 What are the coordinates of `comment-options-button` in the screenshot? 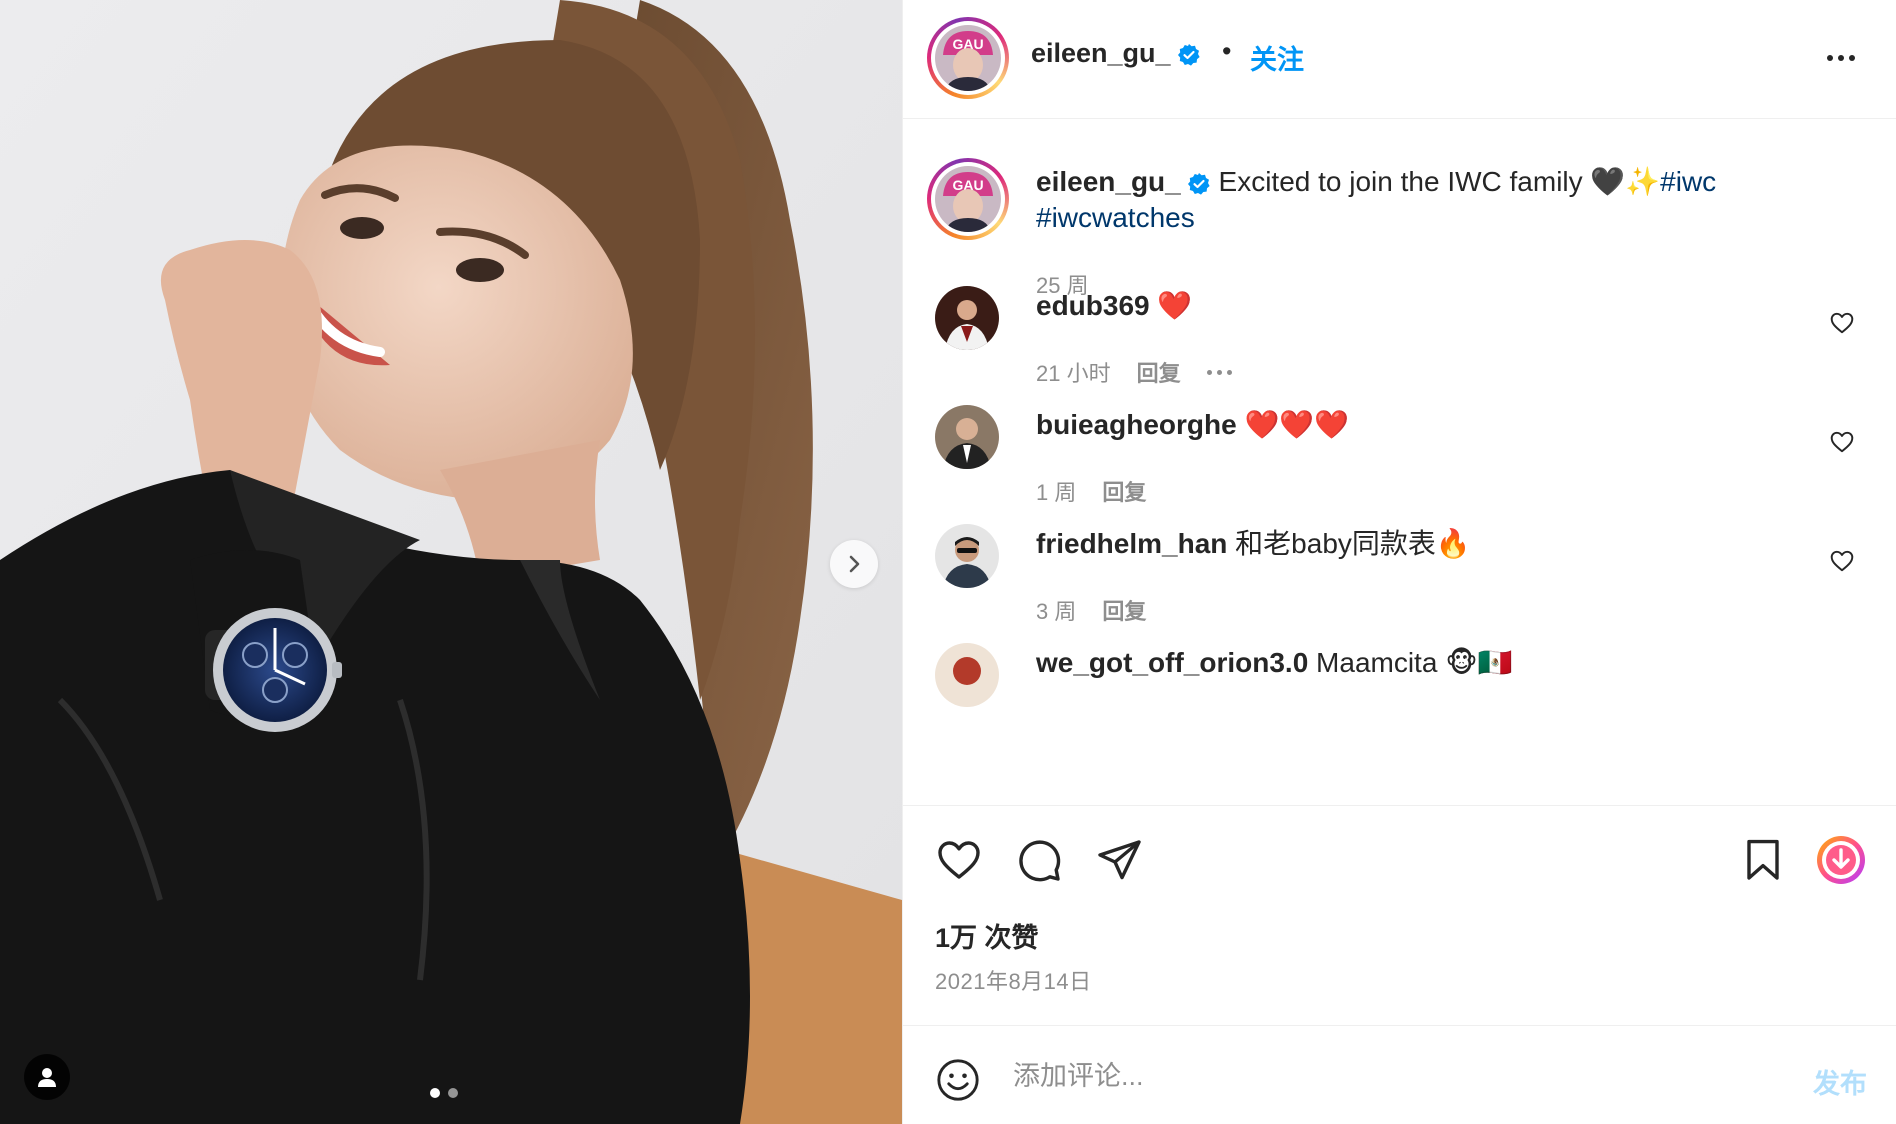 It's located at (1219, 372).